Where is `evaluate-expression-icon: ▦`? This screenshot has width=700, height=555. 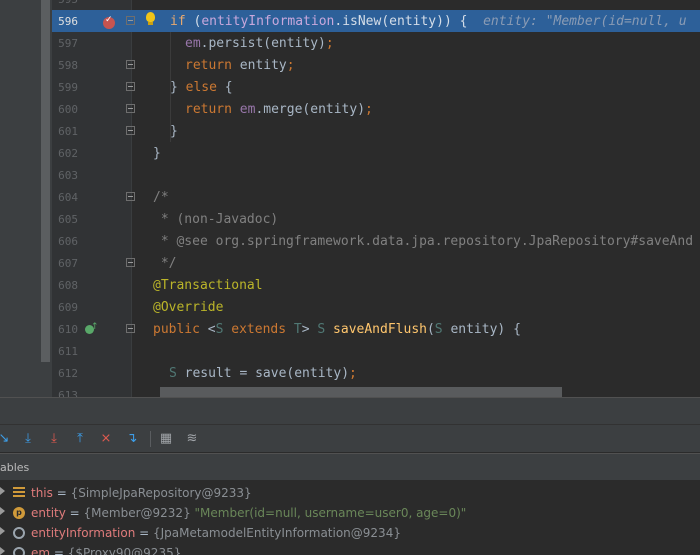
evaluate-expression-icon: ▦ is located at coordinates (166, 439).